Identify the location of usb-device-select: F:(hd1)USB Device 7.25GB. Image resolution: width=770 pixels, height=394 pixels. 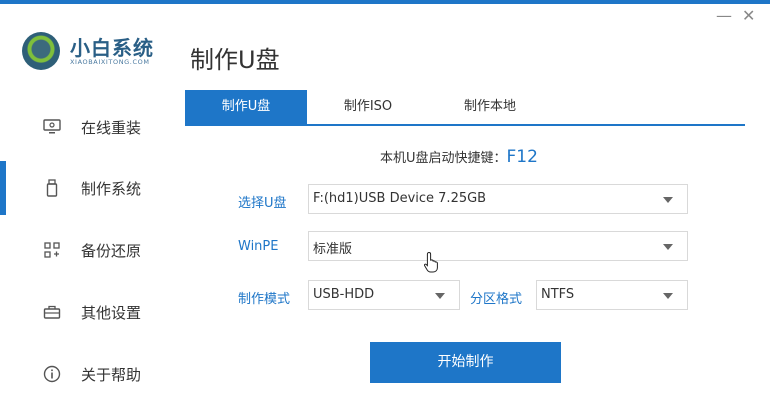
(498, 199).